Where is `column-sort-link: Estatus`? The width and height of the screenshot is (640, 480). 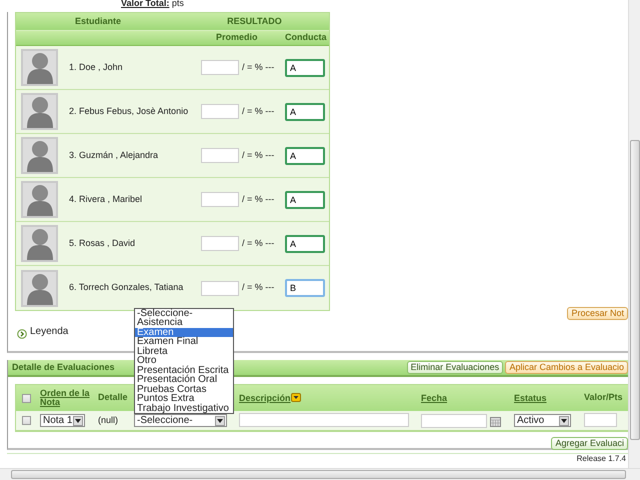
column-sort-link: Estatus is located at coordinates (549, 398).